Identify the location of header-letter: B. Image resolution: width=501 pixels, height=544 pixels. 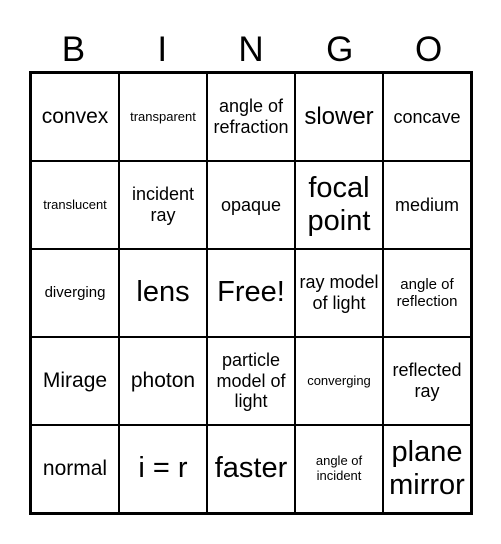
(73, 49).